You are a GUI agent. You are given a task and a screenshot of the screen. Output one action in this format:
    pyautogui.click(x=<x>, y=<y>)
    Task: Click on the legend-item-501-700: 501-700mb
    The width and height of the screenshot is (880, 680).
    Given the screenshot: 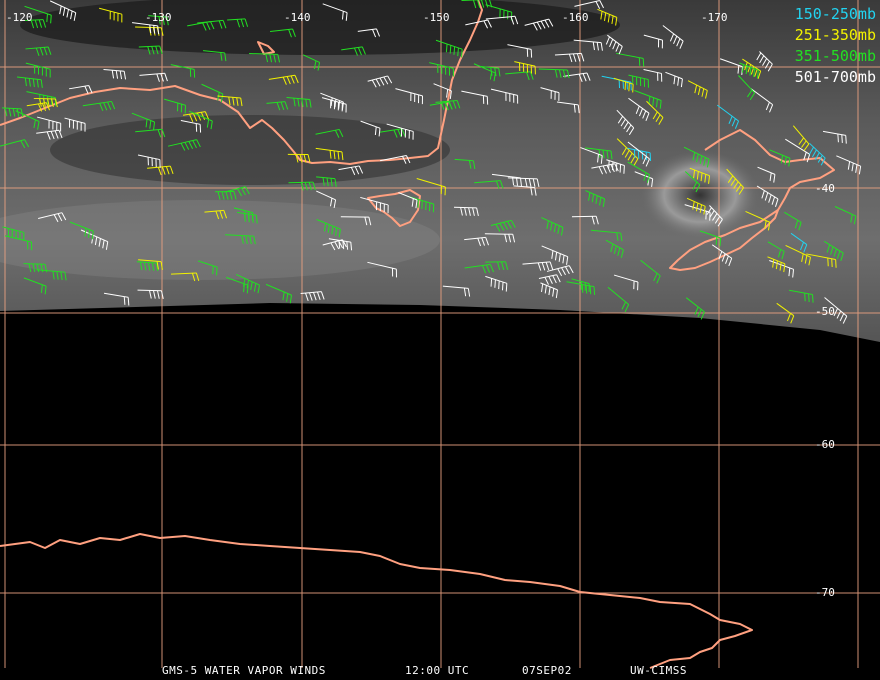 What is the action you would take?
    pyautogui.click(x=835, y=77)
    